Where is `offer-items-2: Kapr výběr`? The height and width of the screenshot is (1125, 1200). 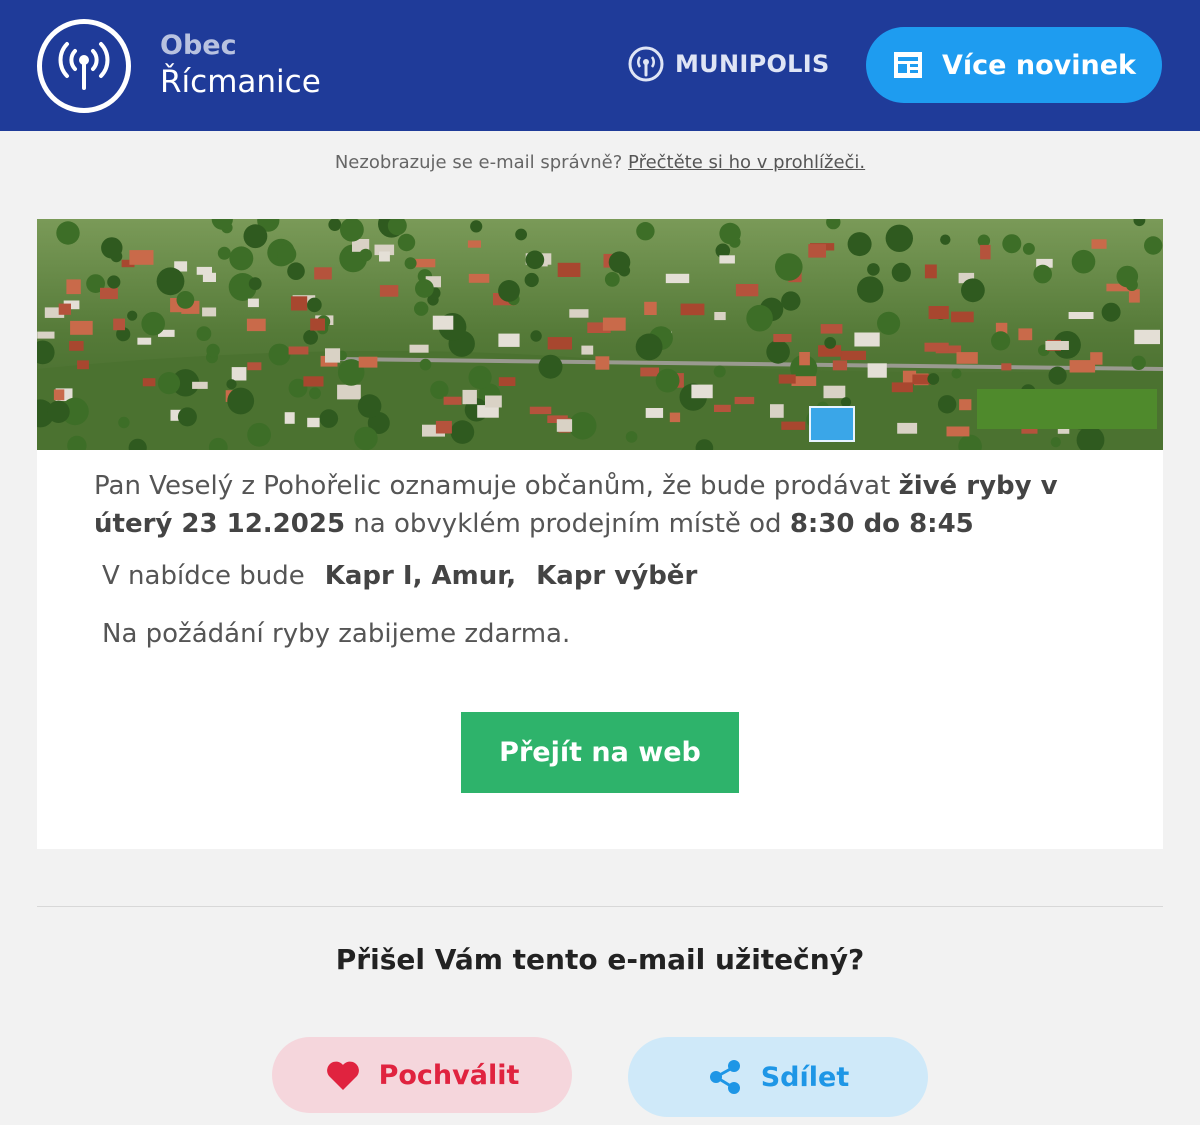
offer-items-2: Kapr výběr is located at coordinates (617, 576).